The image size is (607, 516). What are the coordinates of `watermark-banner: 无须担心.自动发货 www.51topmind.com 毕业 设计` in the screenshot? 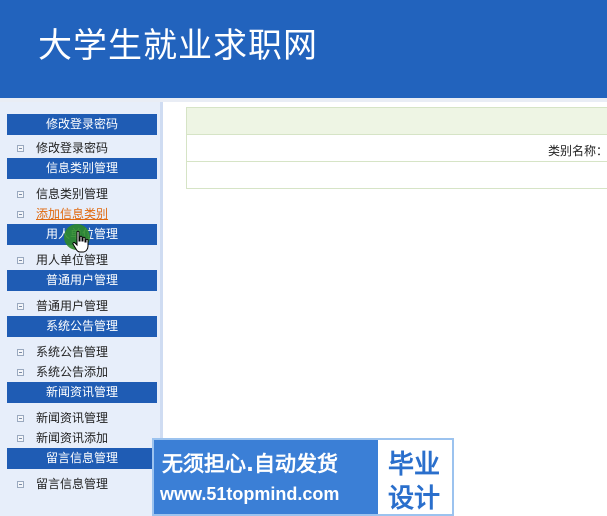 It's located at (303, 477).